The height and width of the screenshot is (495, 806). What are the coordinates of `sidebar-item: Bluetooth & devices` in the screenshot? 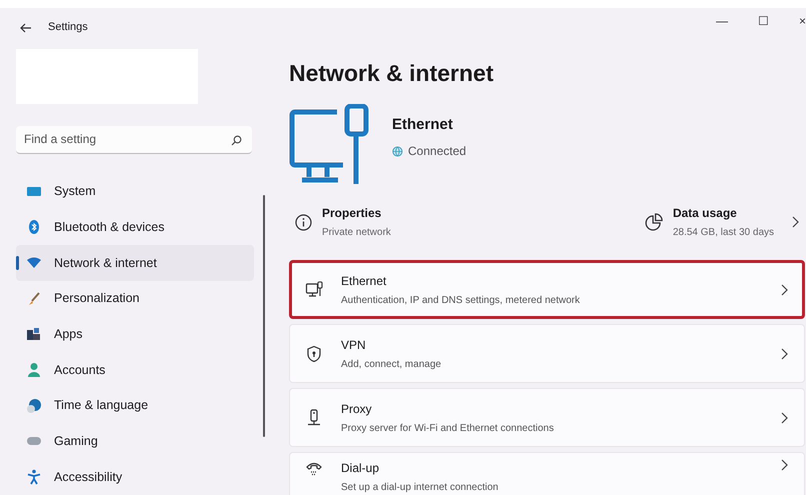 It's located at (135, 228).